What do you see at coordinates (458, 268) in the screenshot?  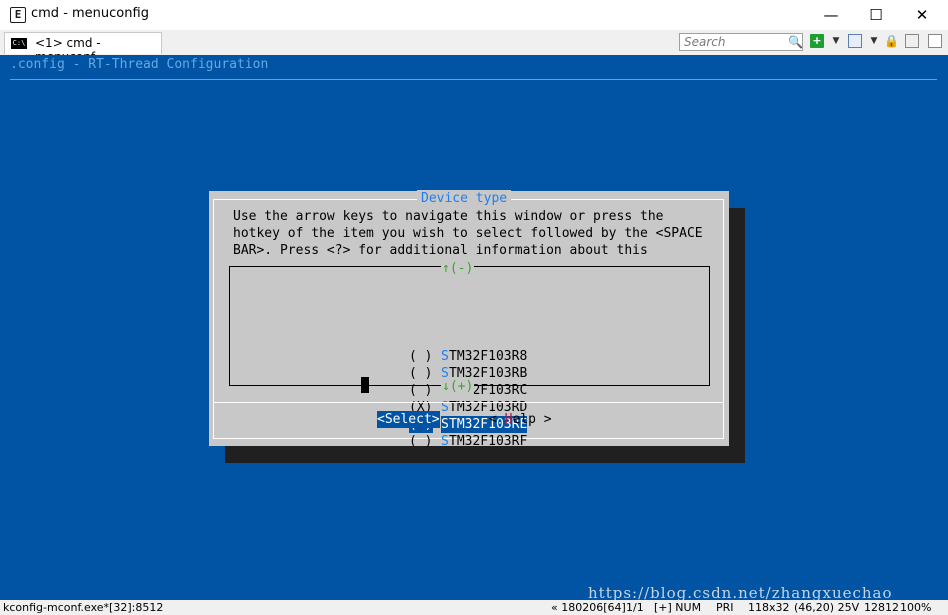 I see `scroll-up-indicator: ↑(-)` at bounding box center [458, 268].